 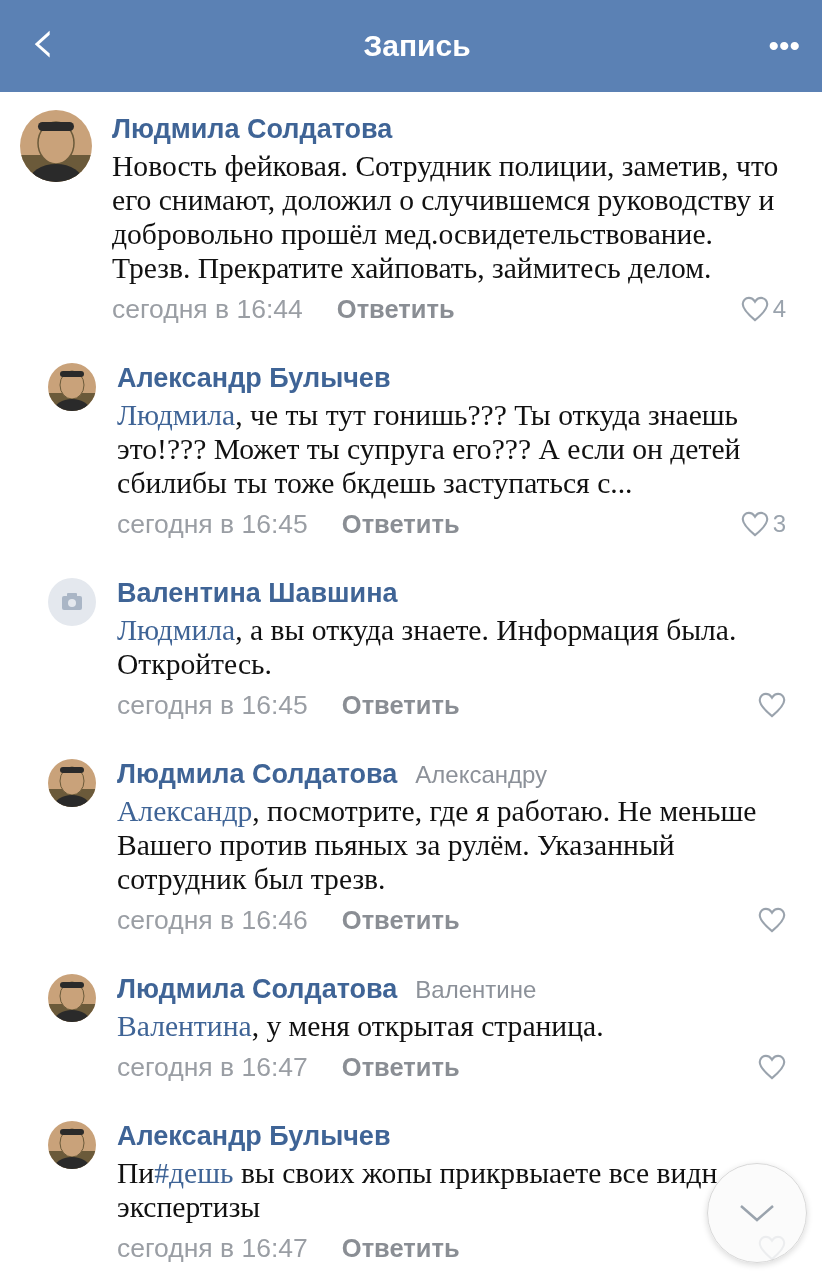 I want to click on comment-time: сегодня в 16:44, so click(x=207, y=309).